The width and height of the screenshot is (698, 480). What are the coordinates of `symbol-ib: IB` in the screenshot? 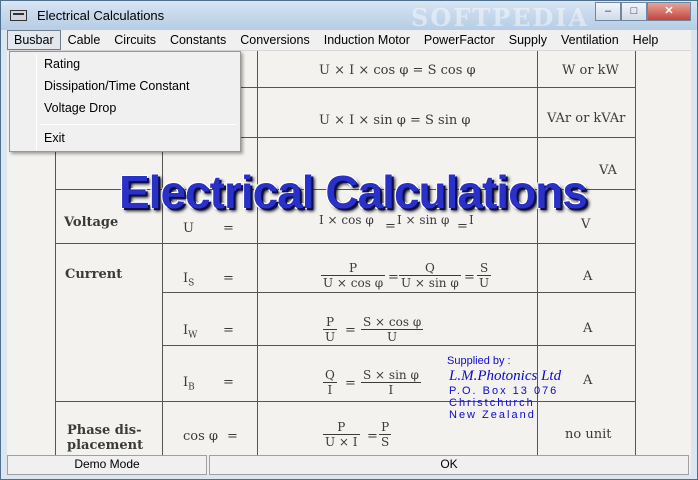 It's located at (189, 384).